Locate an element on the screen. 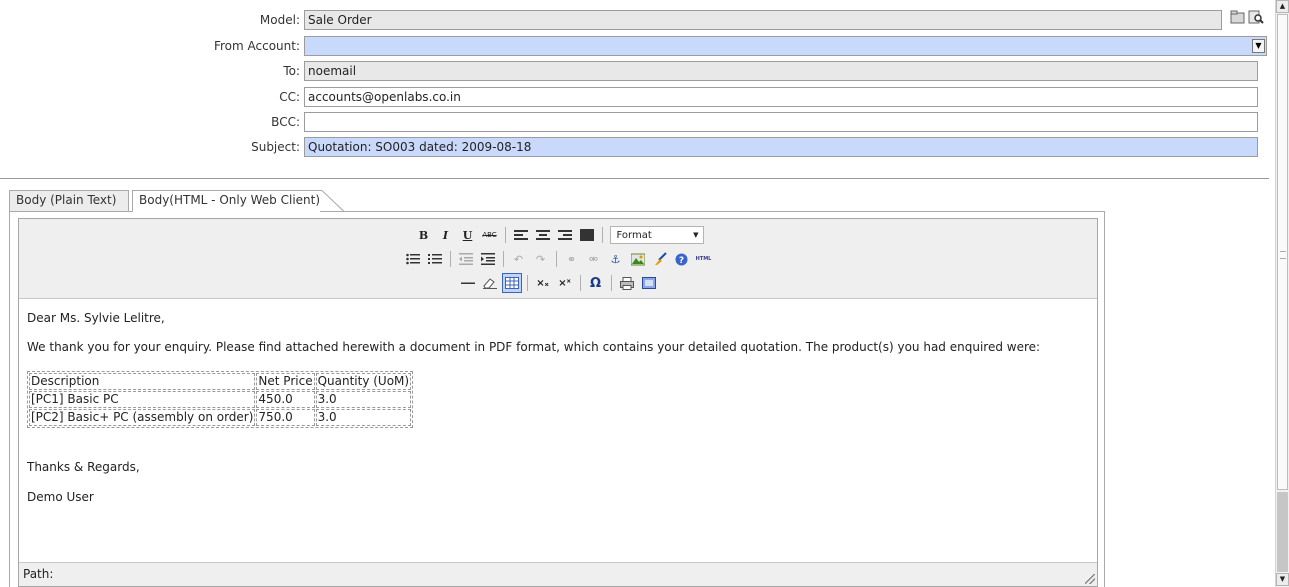  outdent-icon is located at coordinates (466, 259).